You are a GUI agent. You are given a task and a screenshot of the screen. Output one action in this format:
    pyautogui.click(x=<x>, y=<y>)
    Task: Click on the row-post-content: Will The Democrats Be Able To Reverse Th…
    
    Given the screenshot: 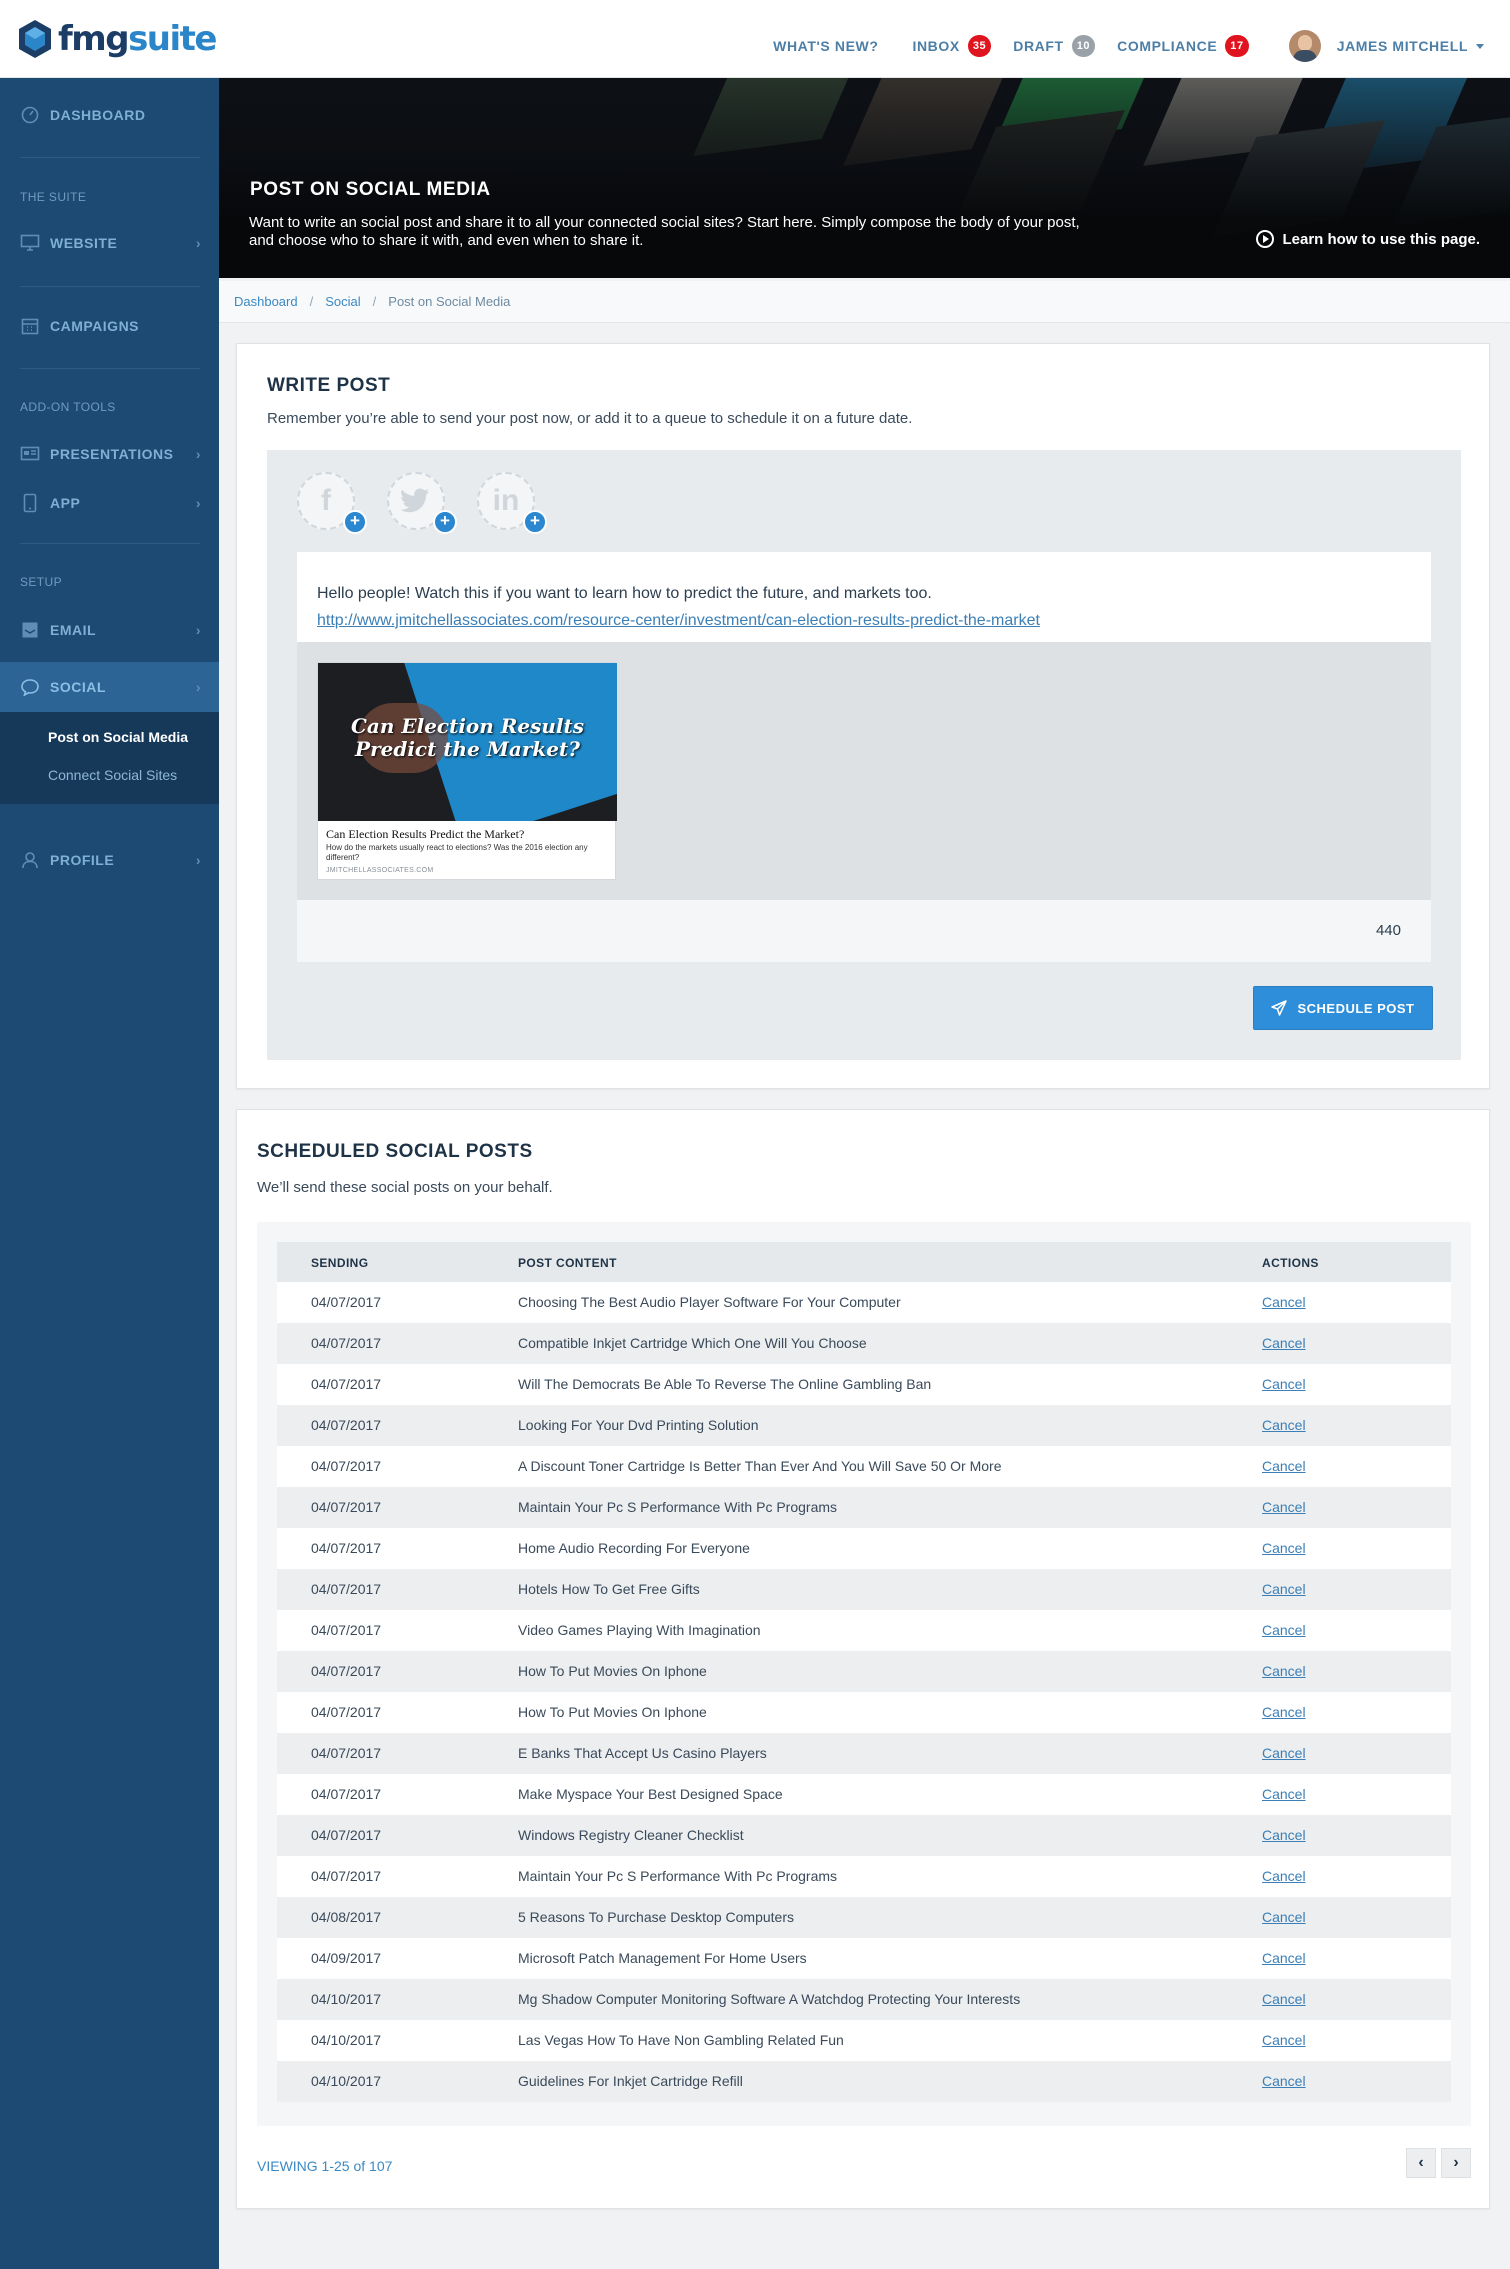 What is the action you would take?
    pyautogui.click(x=725, y=1384)
    